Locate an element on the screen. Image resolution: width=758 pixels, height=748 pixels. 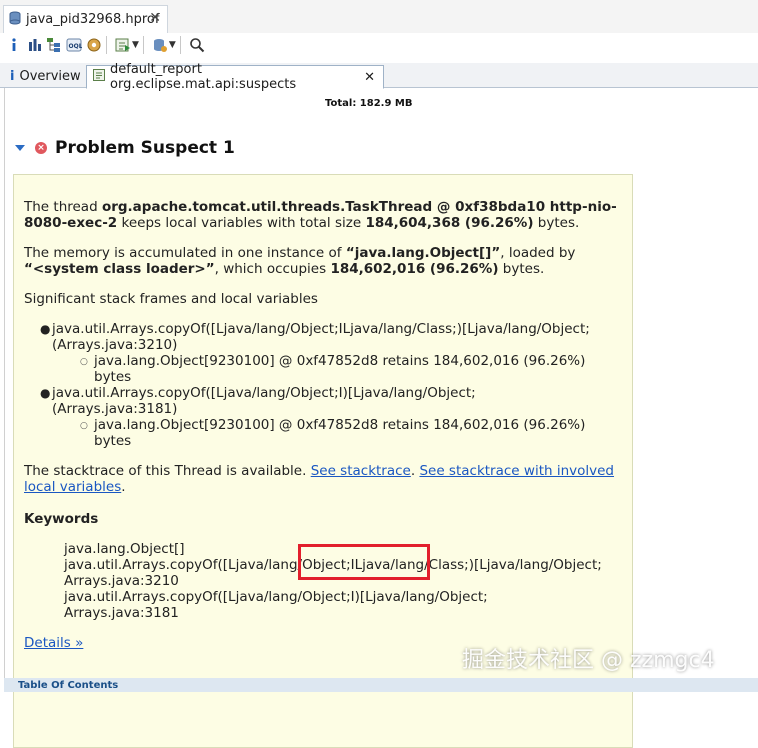
editor-tab-heapdump: java_pid32968.hprof ✕ is located at coordinates (85, 19).